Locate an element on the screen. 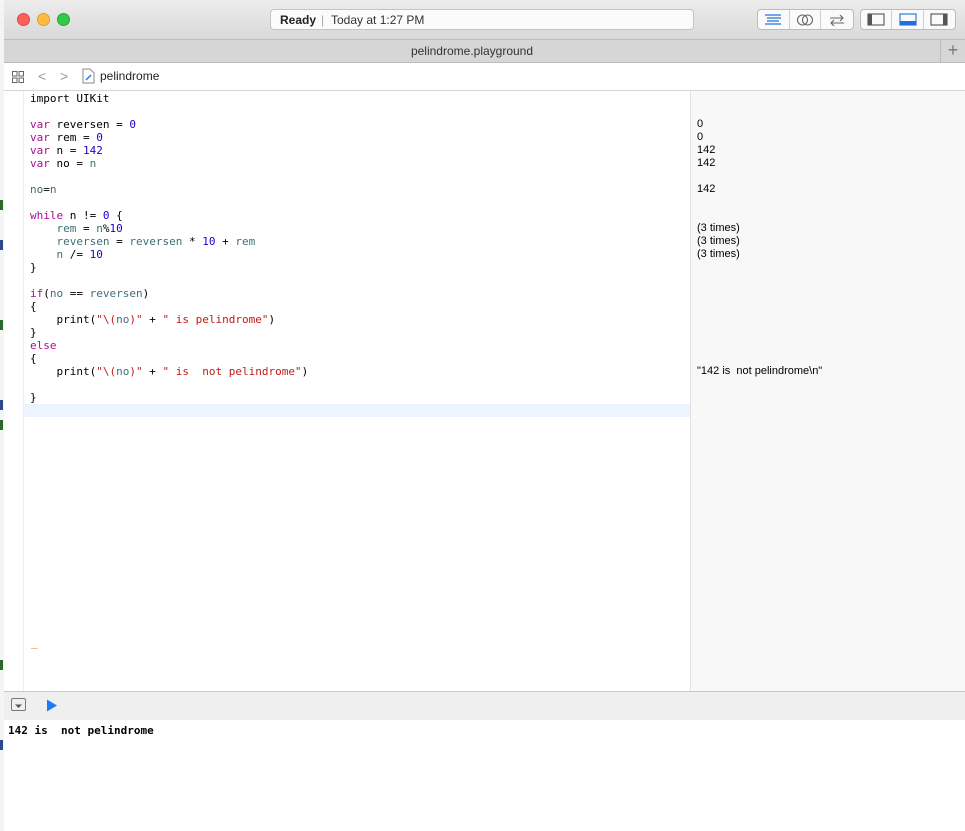  code-line: reversen = reversen * 10 + rem is located at coordinates (156, 241).